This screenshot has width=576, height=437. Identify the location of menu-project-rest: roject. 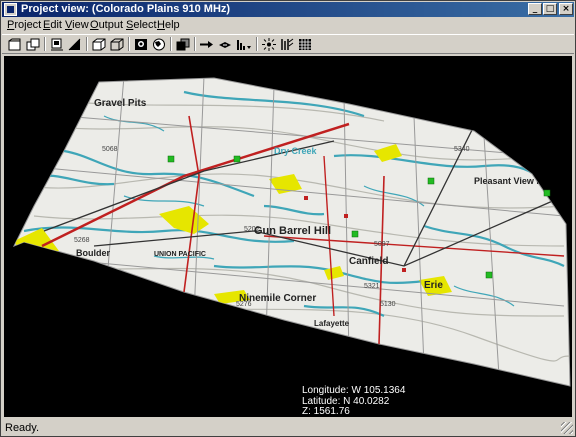
(28, 25).